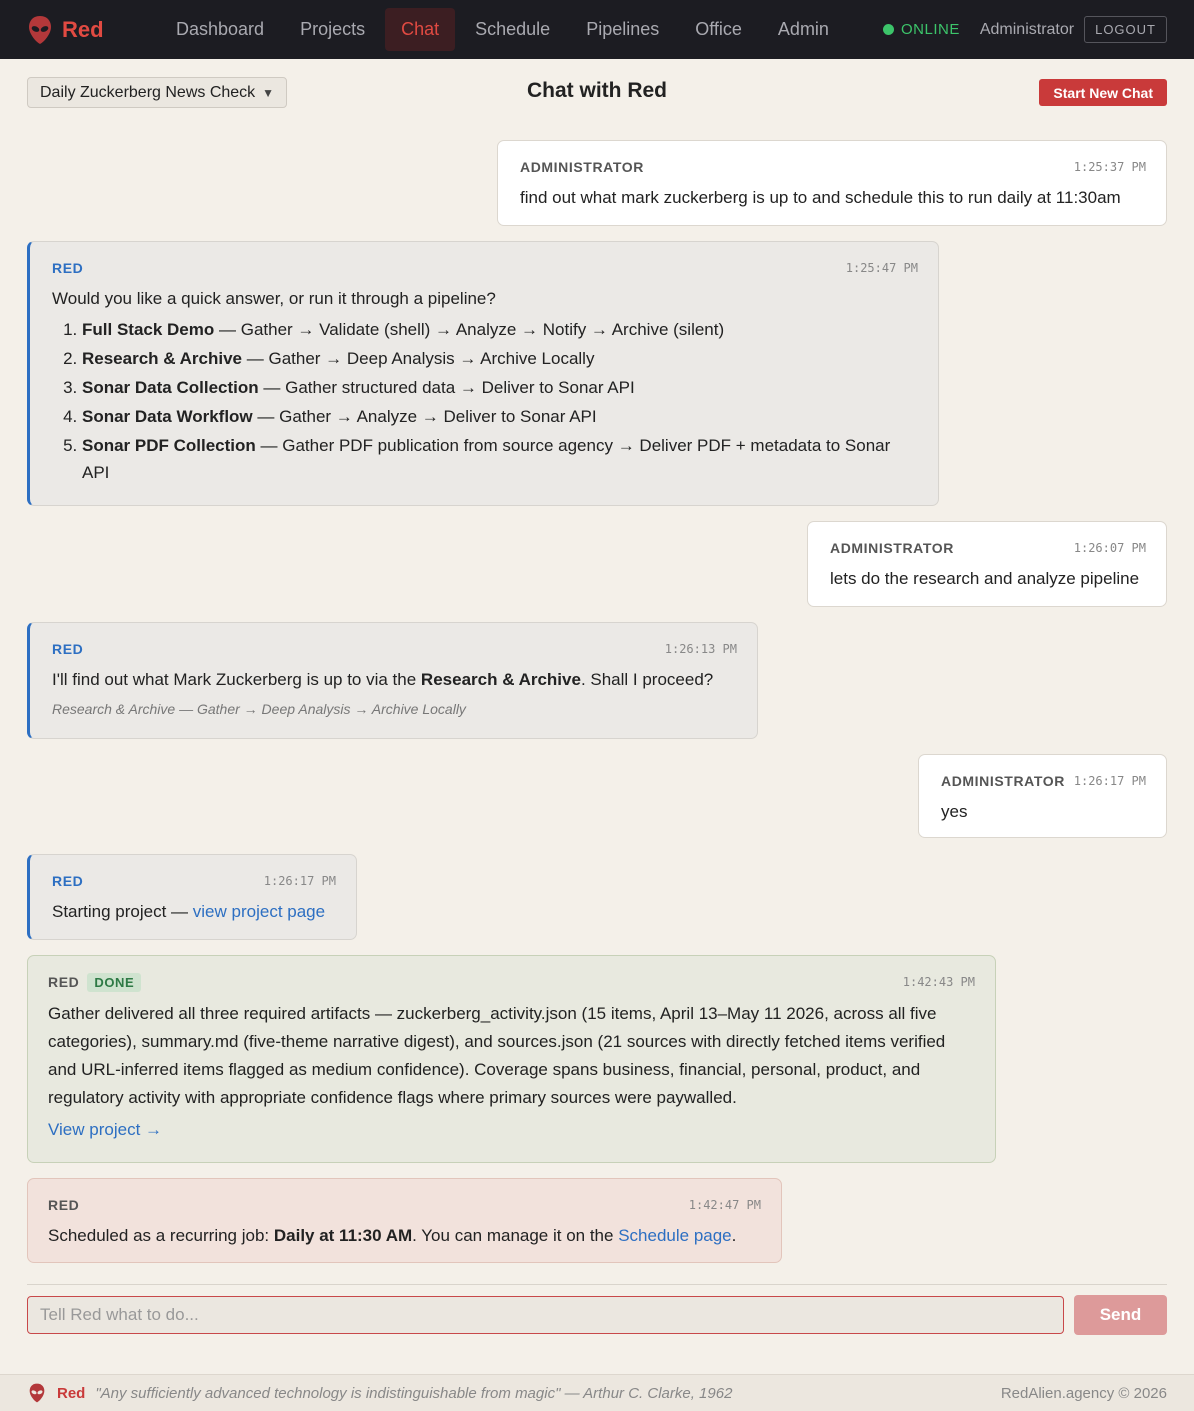  What do you see at coordinates (724, 1205) in the screenshot?
I see `message-time: 1:42:47 PM` at bounding box center [724, 1205].